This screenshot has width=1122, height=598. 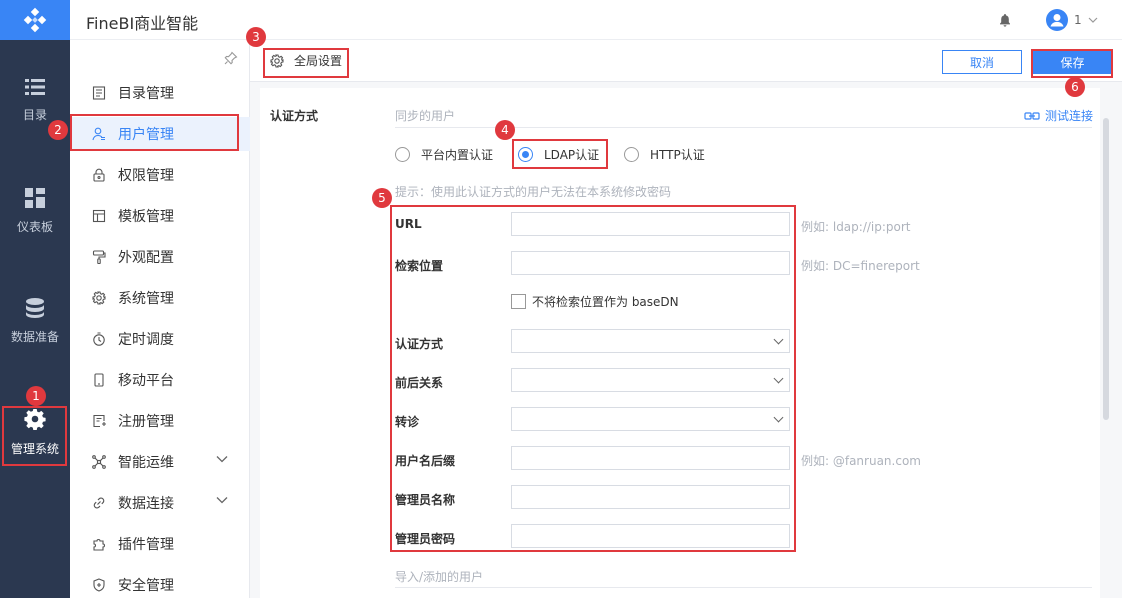 What do you see at coordinates (99, 339) in the screenshot?
I see `timer-icon` at bounding box center [99, 339].